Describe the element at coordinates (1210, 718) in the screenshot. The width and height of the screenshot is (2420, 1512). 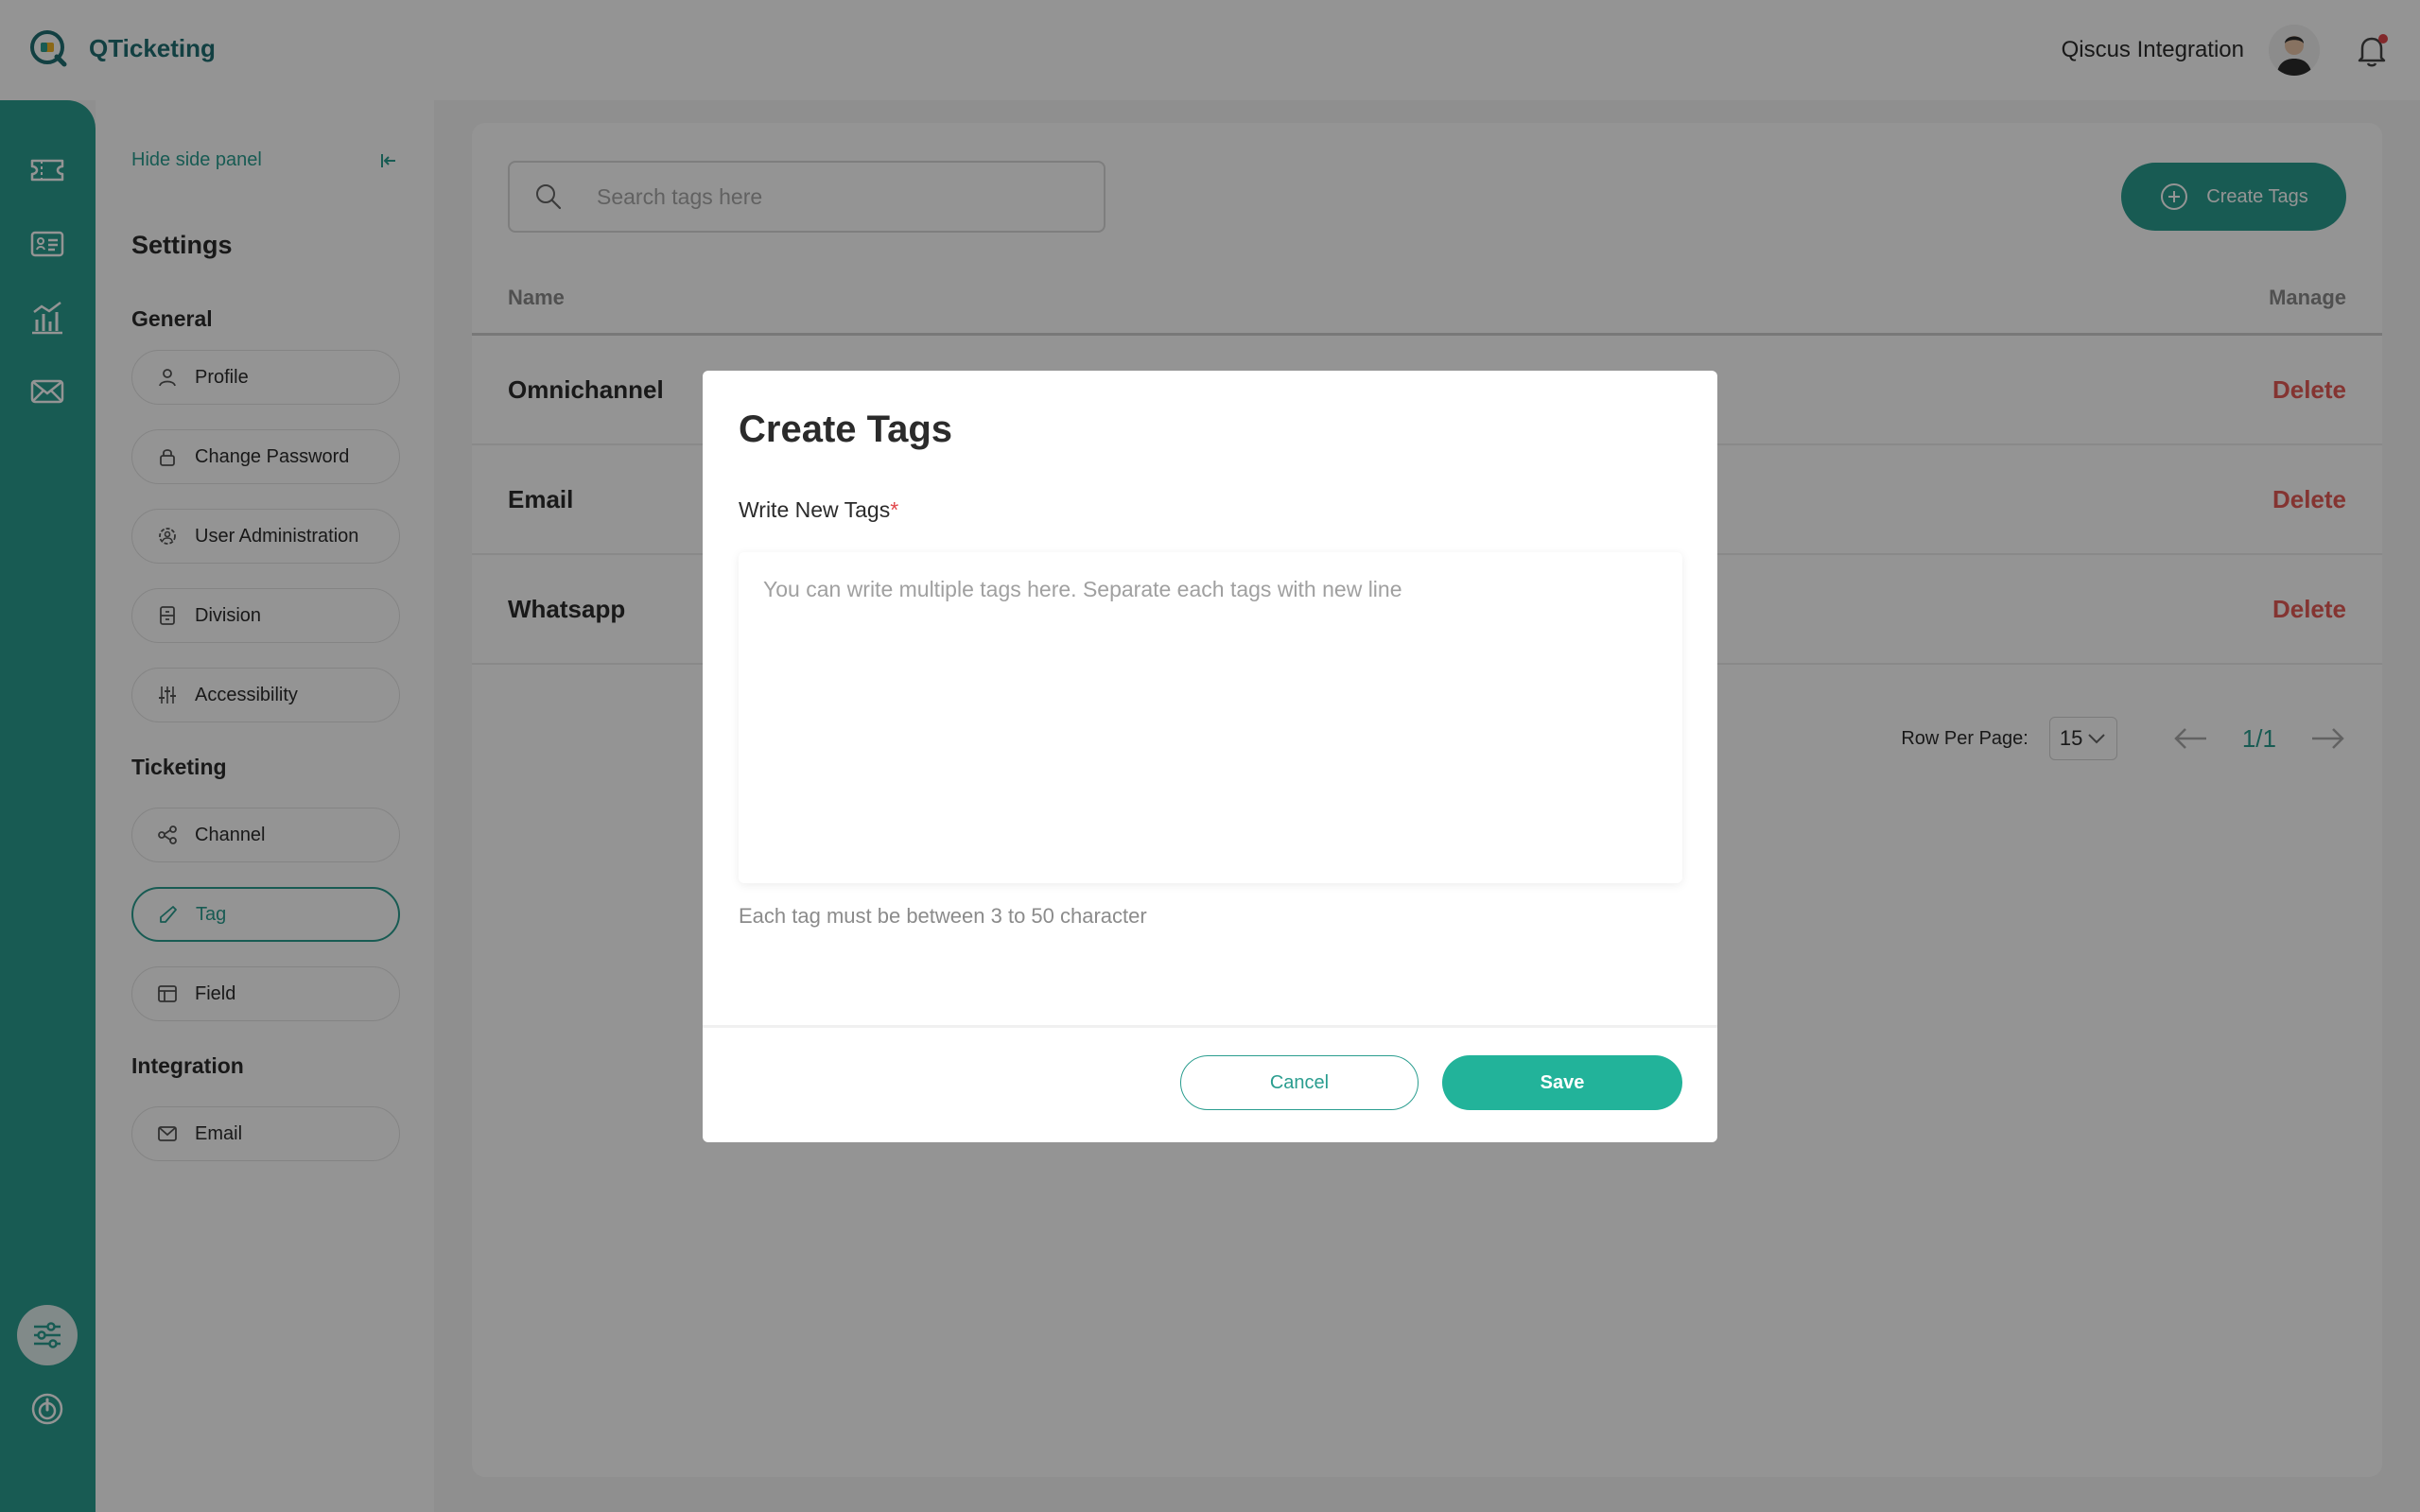
I see `tags-textarea` at that location.